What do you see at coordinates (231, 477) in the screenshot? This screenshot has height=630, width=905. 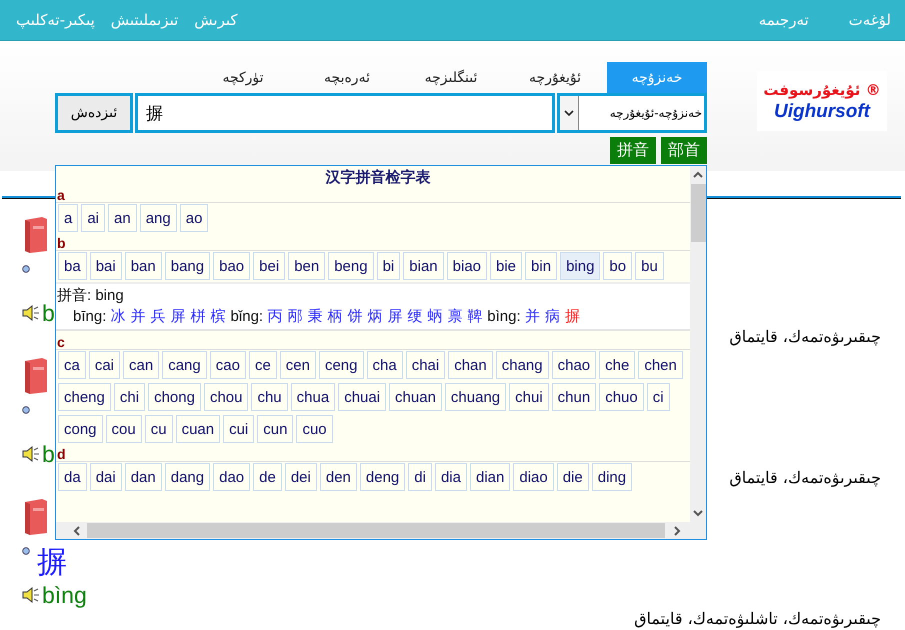 I see `syllable-button: dao` at bounding box center [231, 477].